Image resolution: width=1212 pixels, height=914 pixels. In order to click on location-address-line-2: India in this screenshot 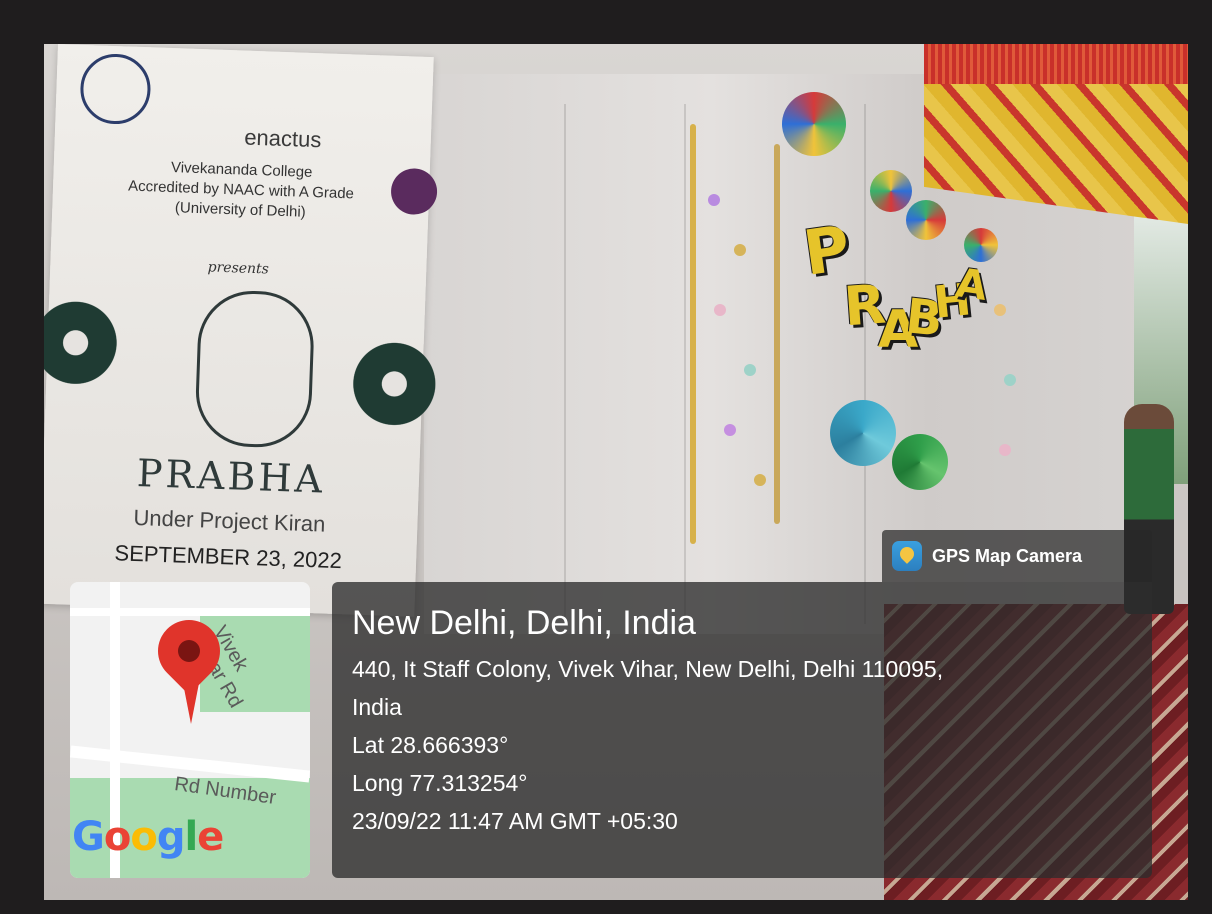, I will do `click(377, 707)`.